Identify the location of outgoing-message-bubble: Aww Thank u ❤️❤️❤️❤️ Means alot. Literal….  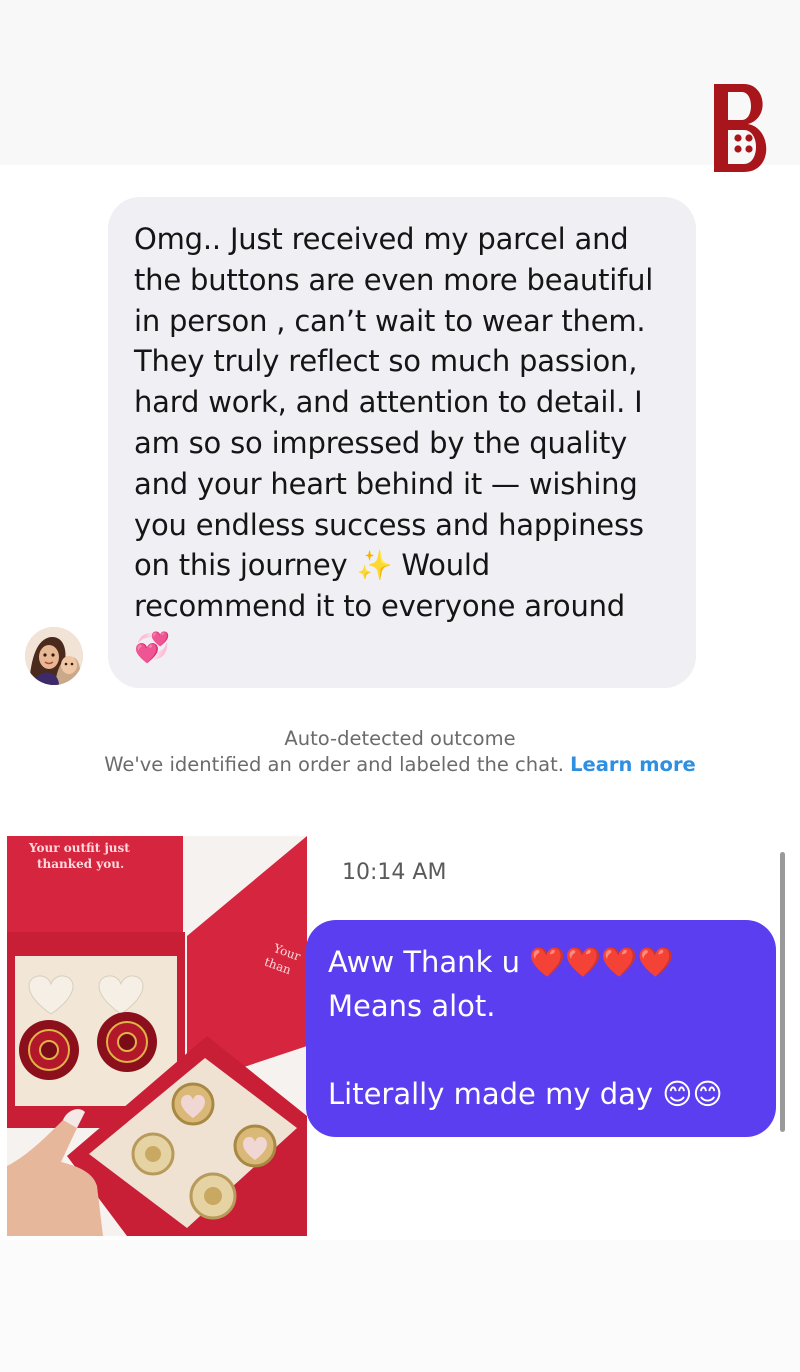
(541, 1028).